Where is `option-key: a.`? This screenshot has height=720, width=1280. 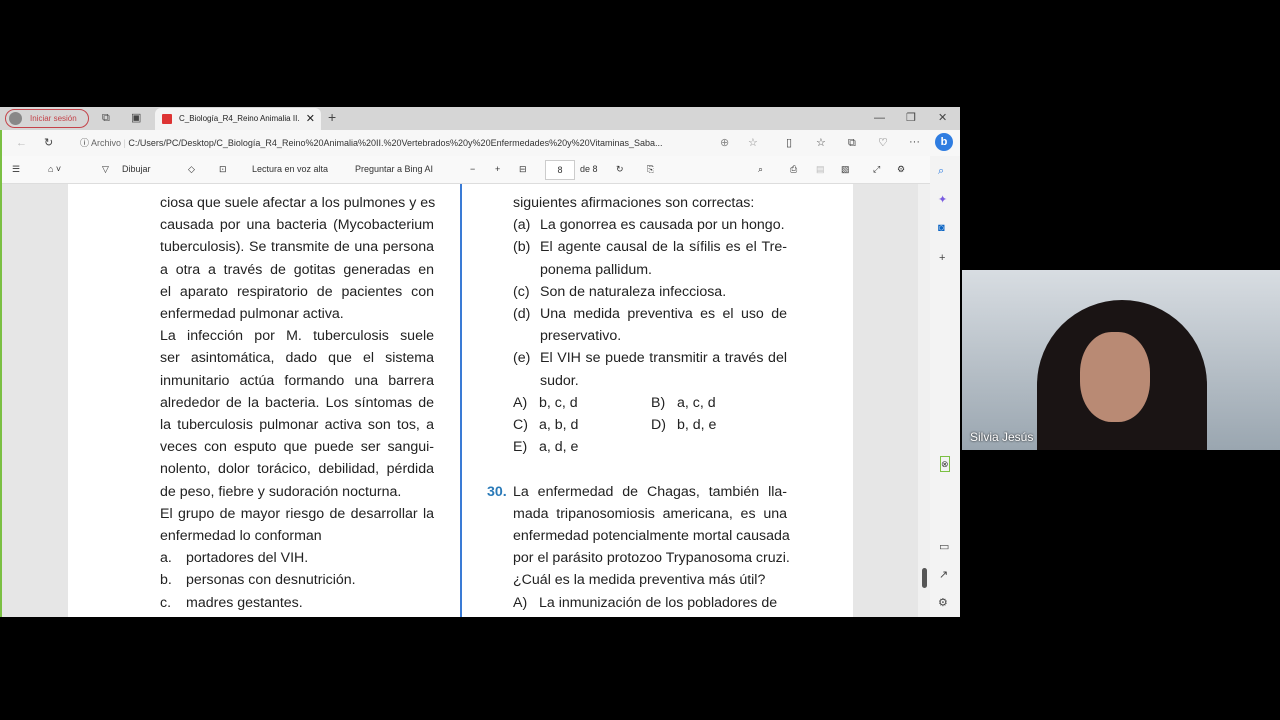 option-key: a. is located at coordinates (166, 558).